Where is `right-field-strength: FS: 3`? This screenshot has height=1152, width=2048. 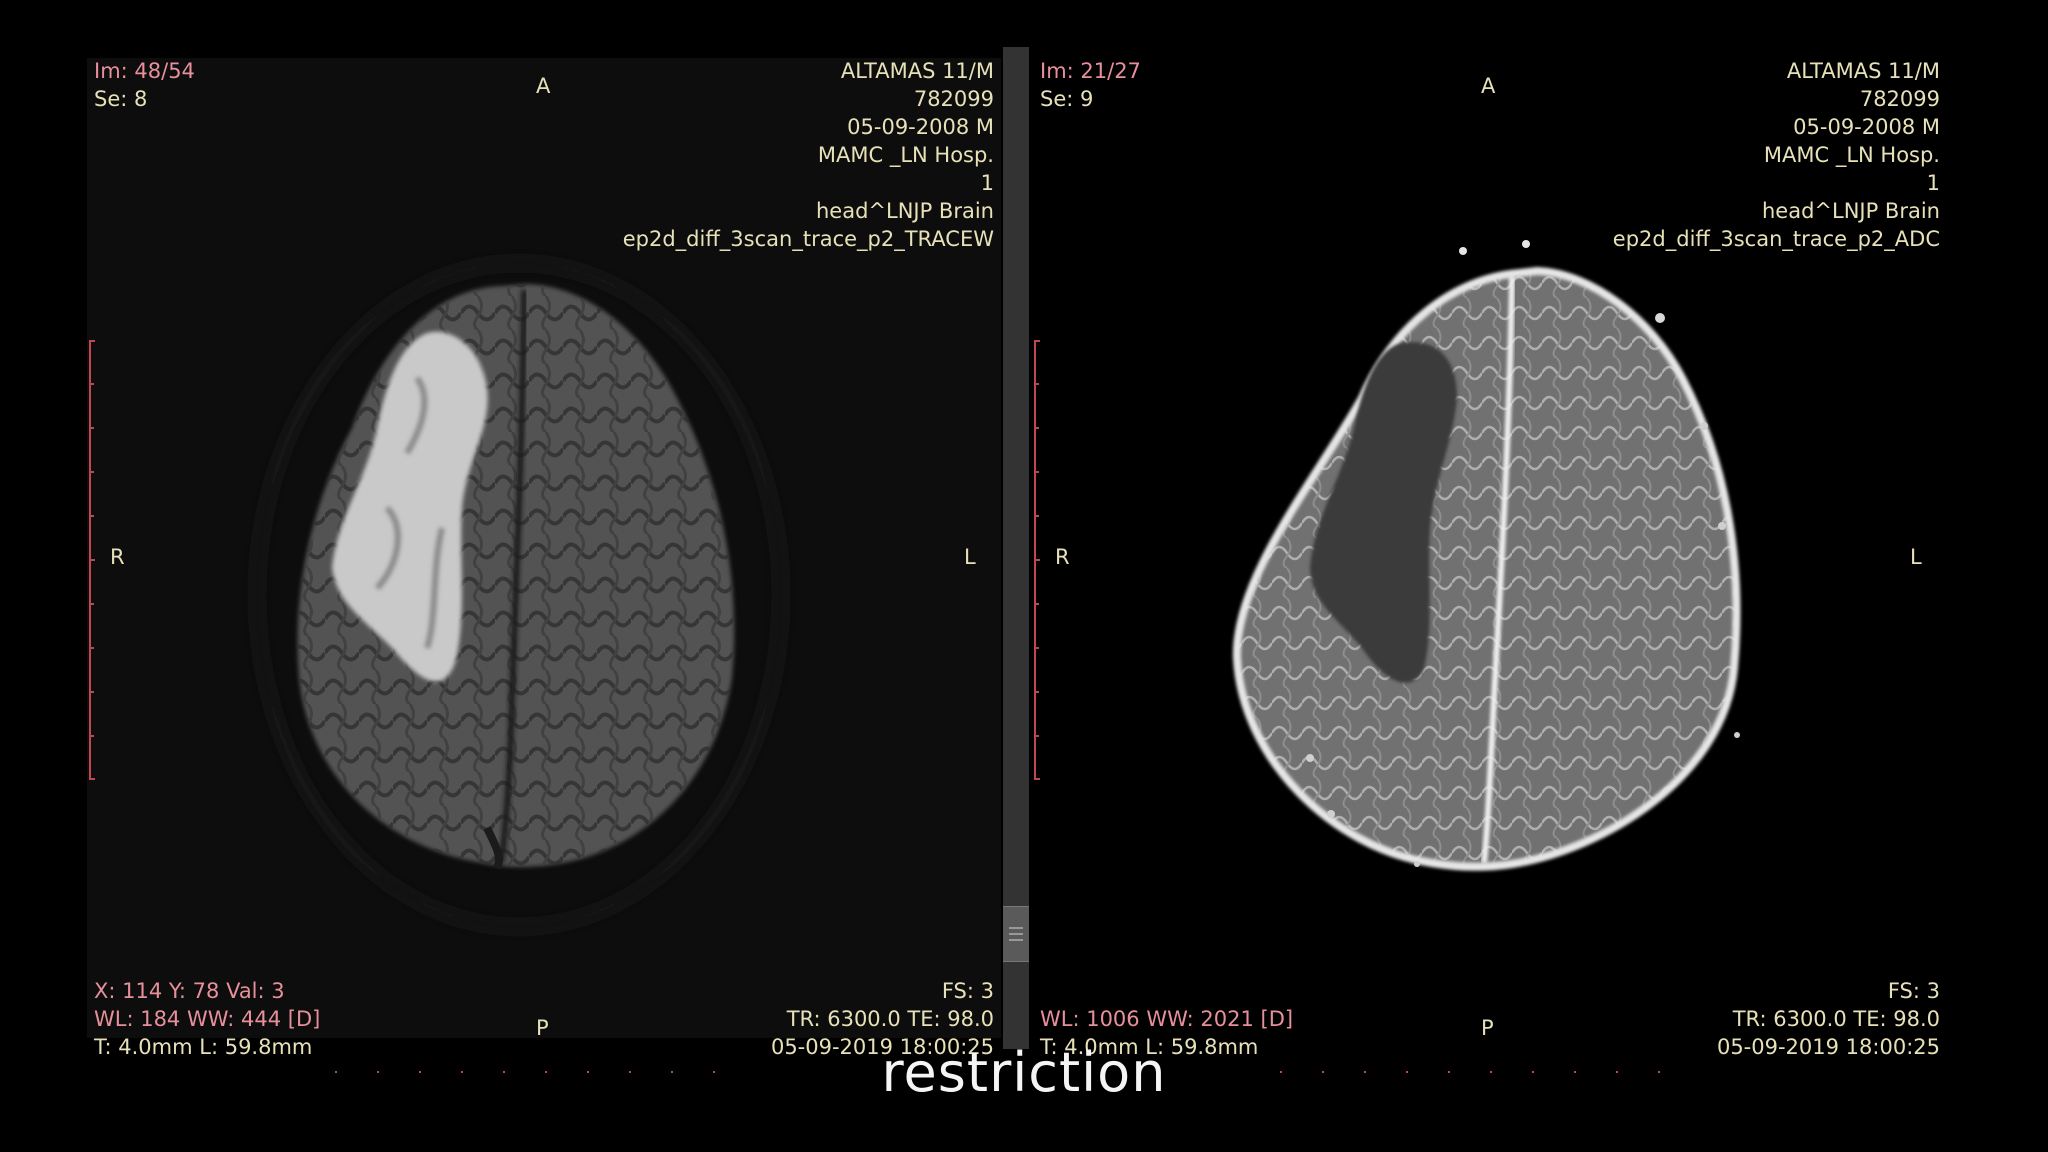
right-field-strength: FS: 3 is located at coordinates (1913, 991).